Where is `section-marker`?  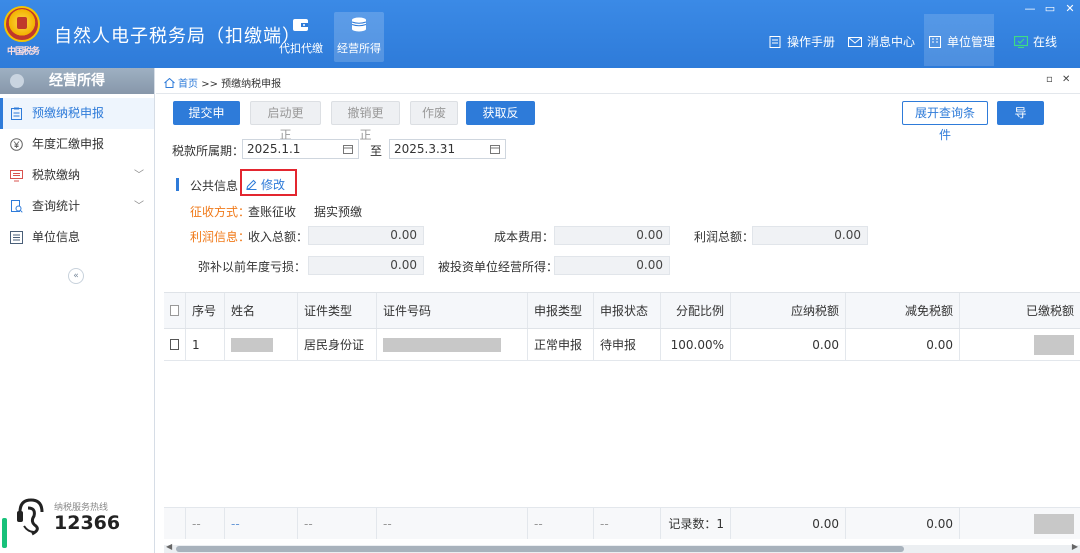
section-marker is located at coordinates (177, 184).